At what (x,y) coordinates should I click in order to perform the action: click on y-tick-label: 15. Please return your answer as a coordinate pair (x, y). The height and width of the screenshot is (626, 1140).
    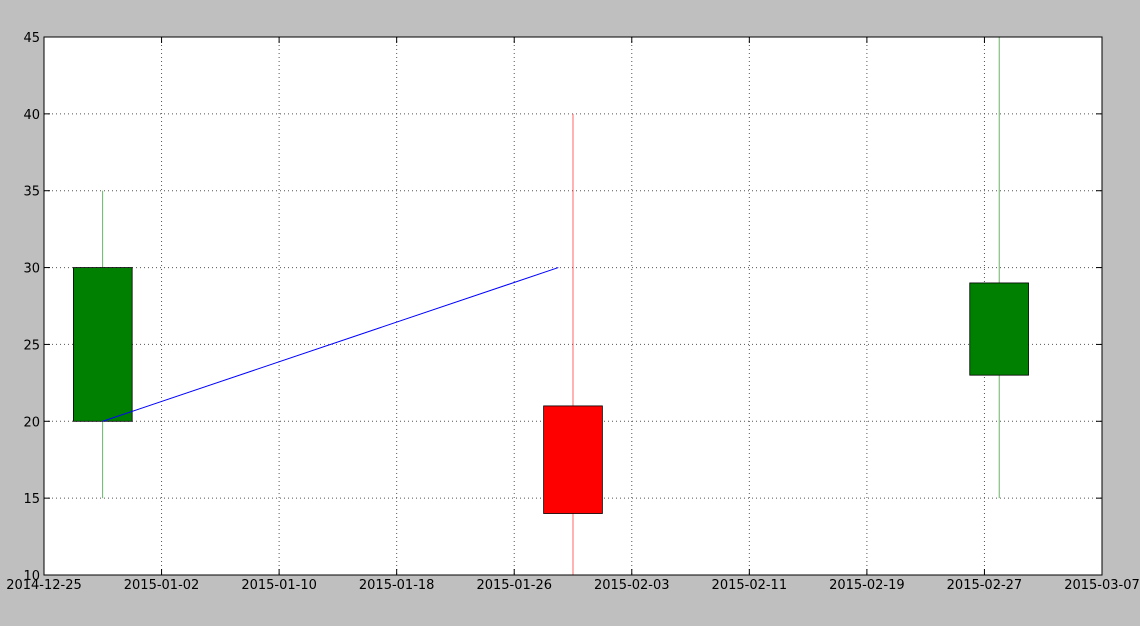
    Looking at the image, I should click on (31, 499).